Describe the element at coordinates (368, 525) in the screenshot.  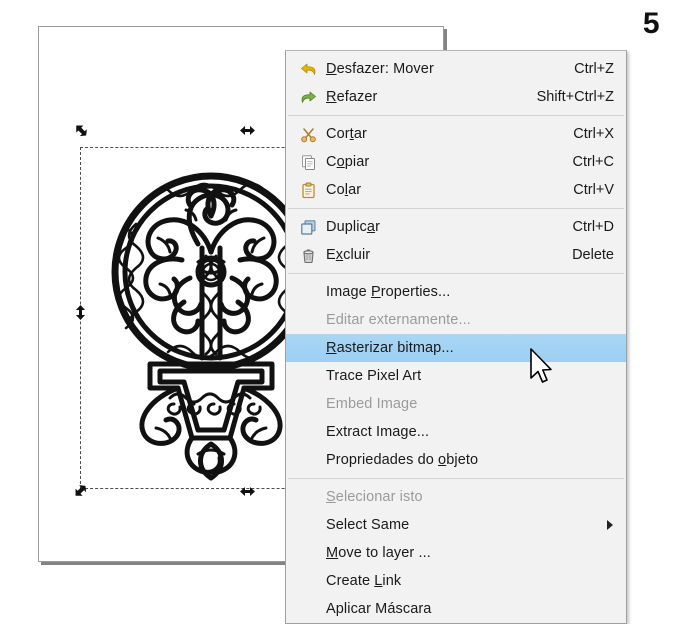
I see `menu-item-label: Select Same` at that location.